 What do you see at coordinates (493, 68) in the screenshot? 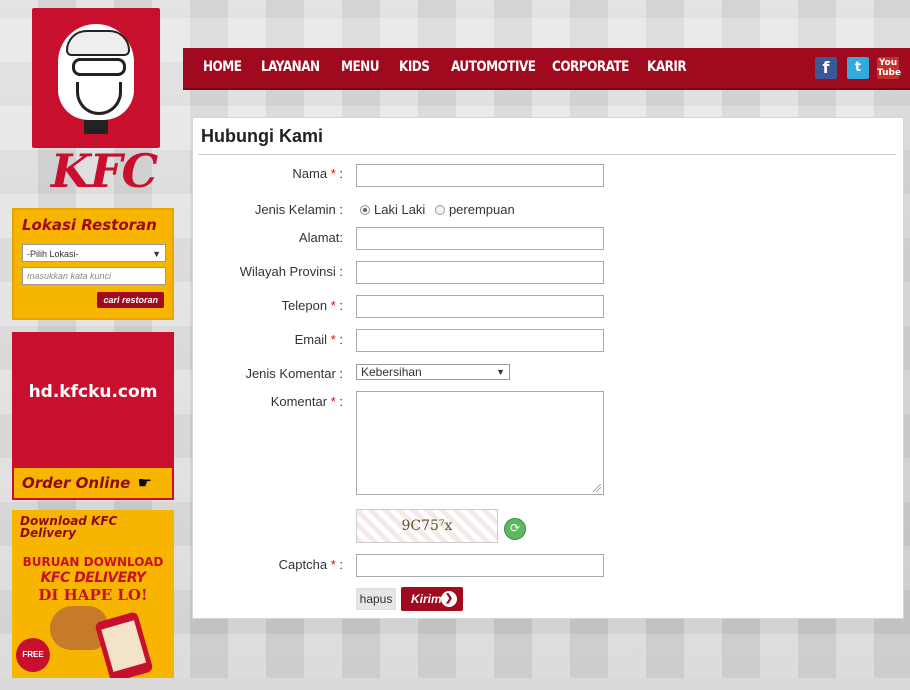
I see `nav-automotive: AUTOMOTIVE` at bounding box center [493, 68].